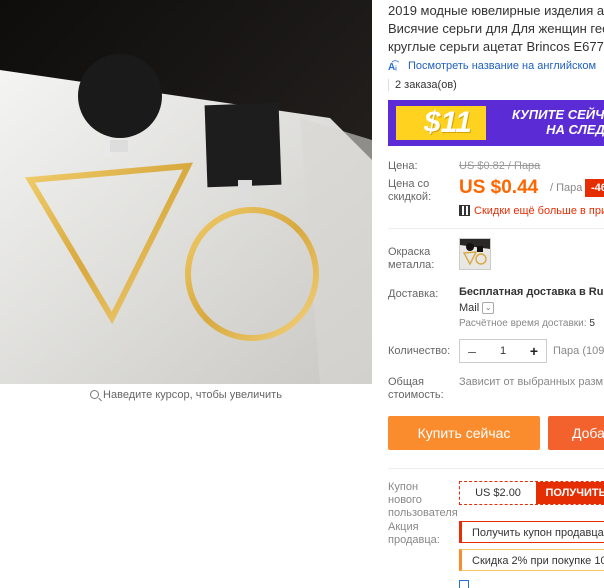 The width and height of the screenshot is (604, 588). I want to click on get-coupon-button: ПОЛУЧИТЬ, so click(570, 493).